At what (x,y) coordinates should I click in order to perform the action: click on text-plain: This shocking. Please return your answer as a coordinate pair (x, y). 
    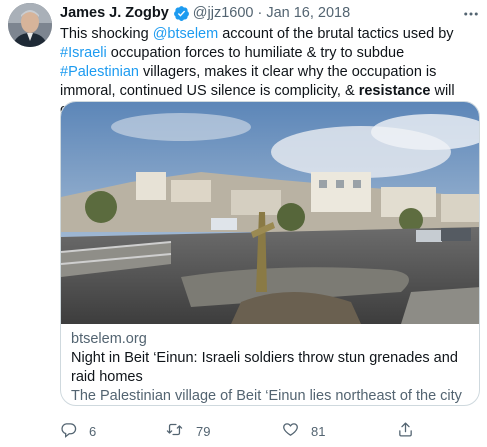
    Looking at the image, I should click on (106, 34).